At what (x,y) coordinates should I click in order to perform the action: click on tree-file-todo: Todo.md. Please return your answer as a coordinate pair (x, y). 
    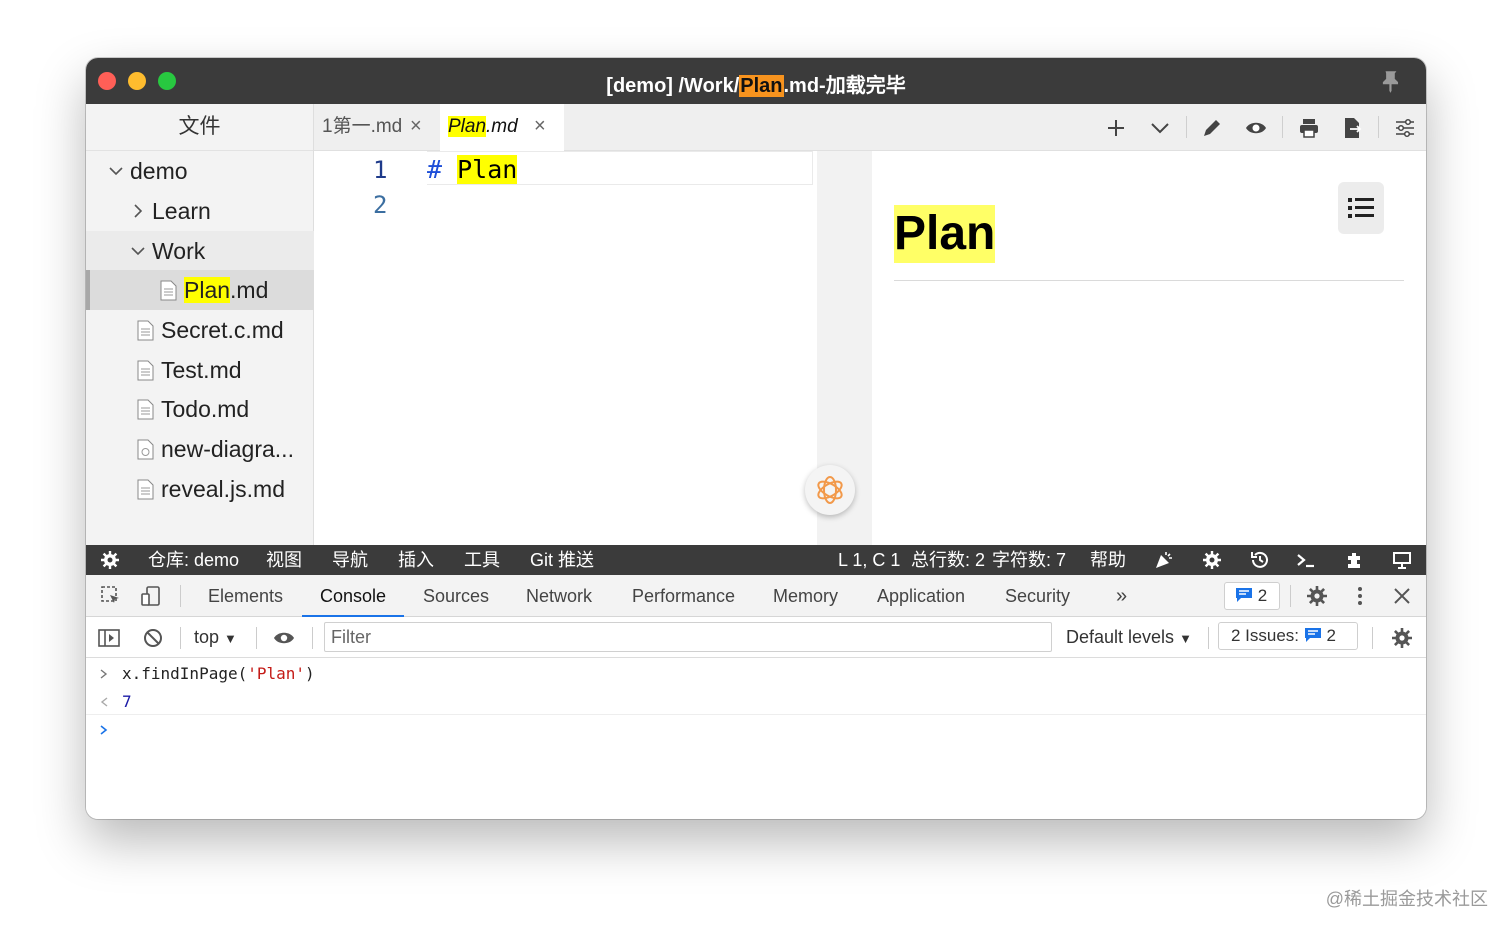
    Looking at the image, I should click on (200, 409).